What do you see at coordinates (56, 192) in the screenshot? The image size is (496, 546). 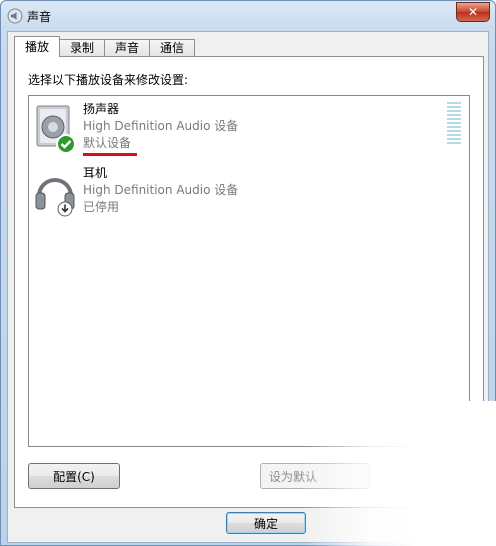 I see `headphones-icon` at bounding box center [56, 192].